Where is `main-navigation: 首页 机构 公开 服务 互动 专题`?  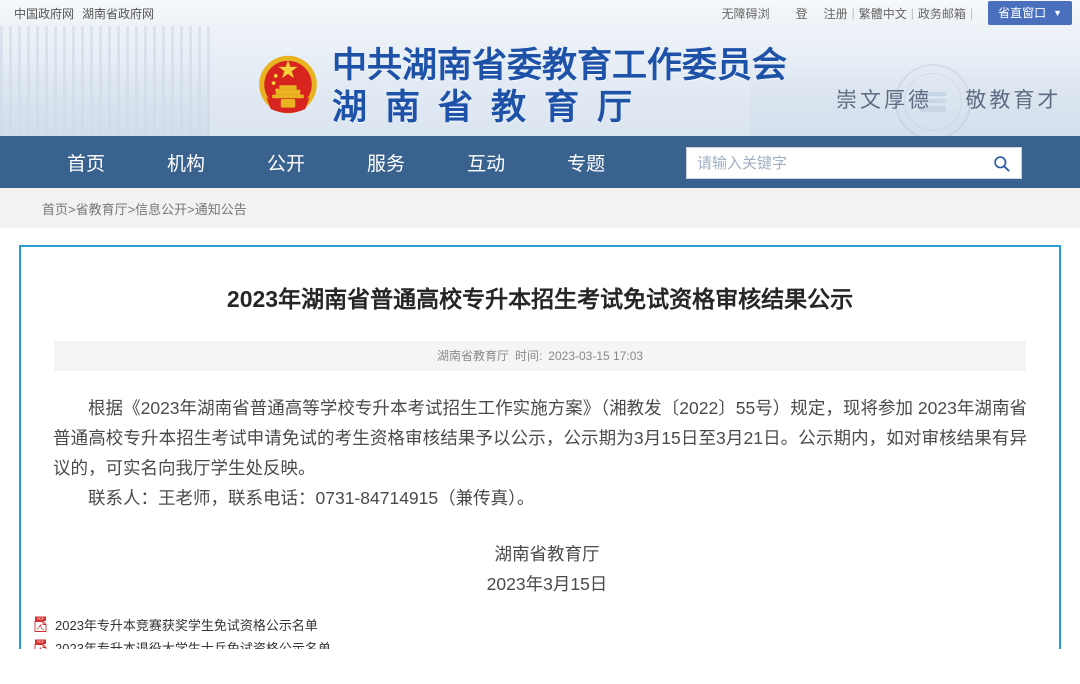 main-navigation: 首页 机构 公开 服务 互动 专题 is located at coordinates (540, 162).